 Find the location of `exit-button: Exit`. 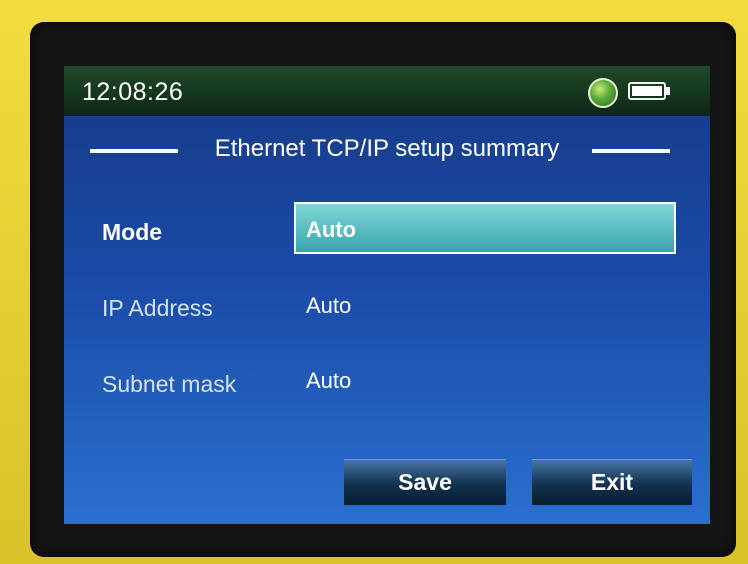

exit-button: Exit is located at coordinates (612, 482).